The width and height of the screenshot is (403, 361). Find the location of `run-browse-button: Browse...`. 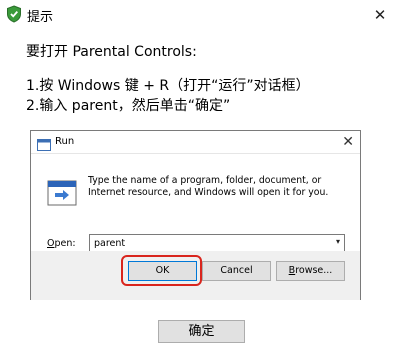

run-browse-button: Browse... is located at coordinates (310, 271).